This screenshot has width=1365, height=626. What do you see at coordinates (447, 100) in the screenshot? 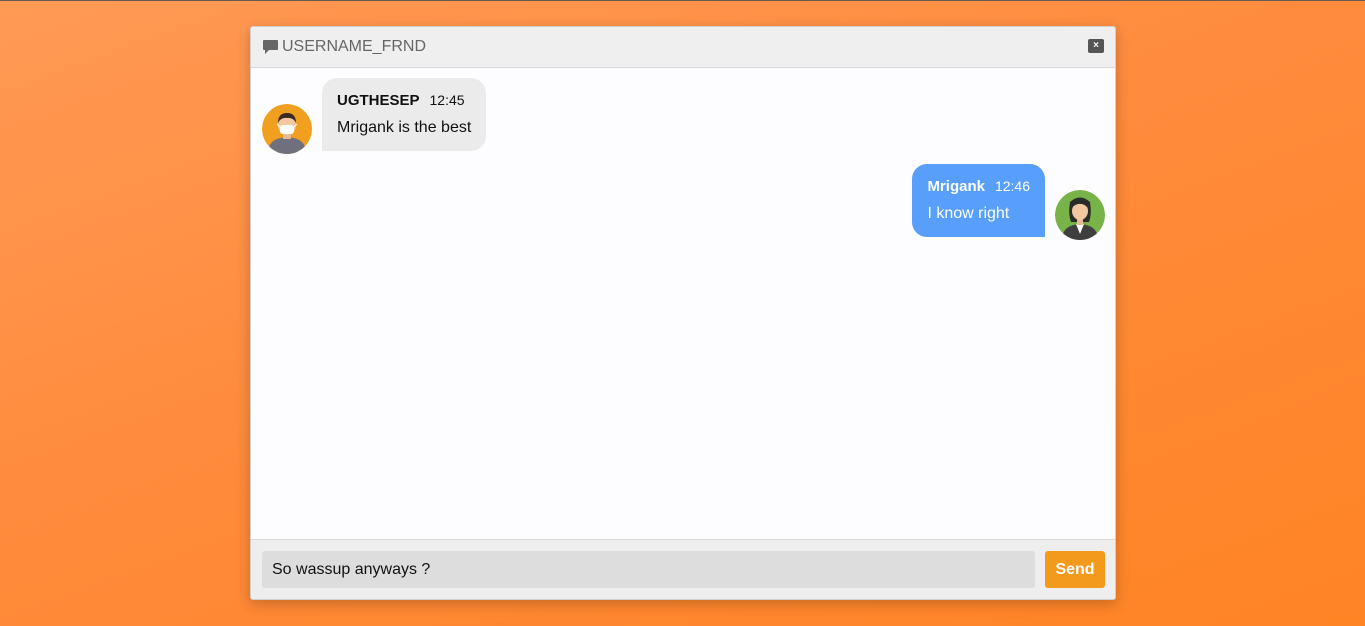
I see `message-time: 12:45` at bounding box center [447, 100].